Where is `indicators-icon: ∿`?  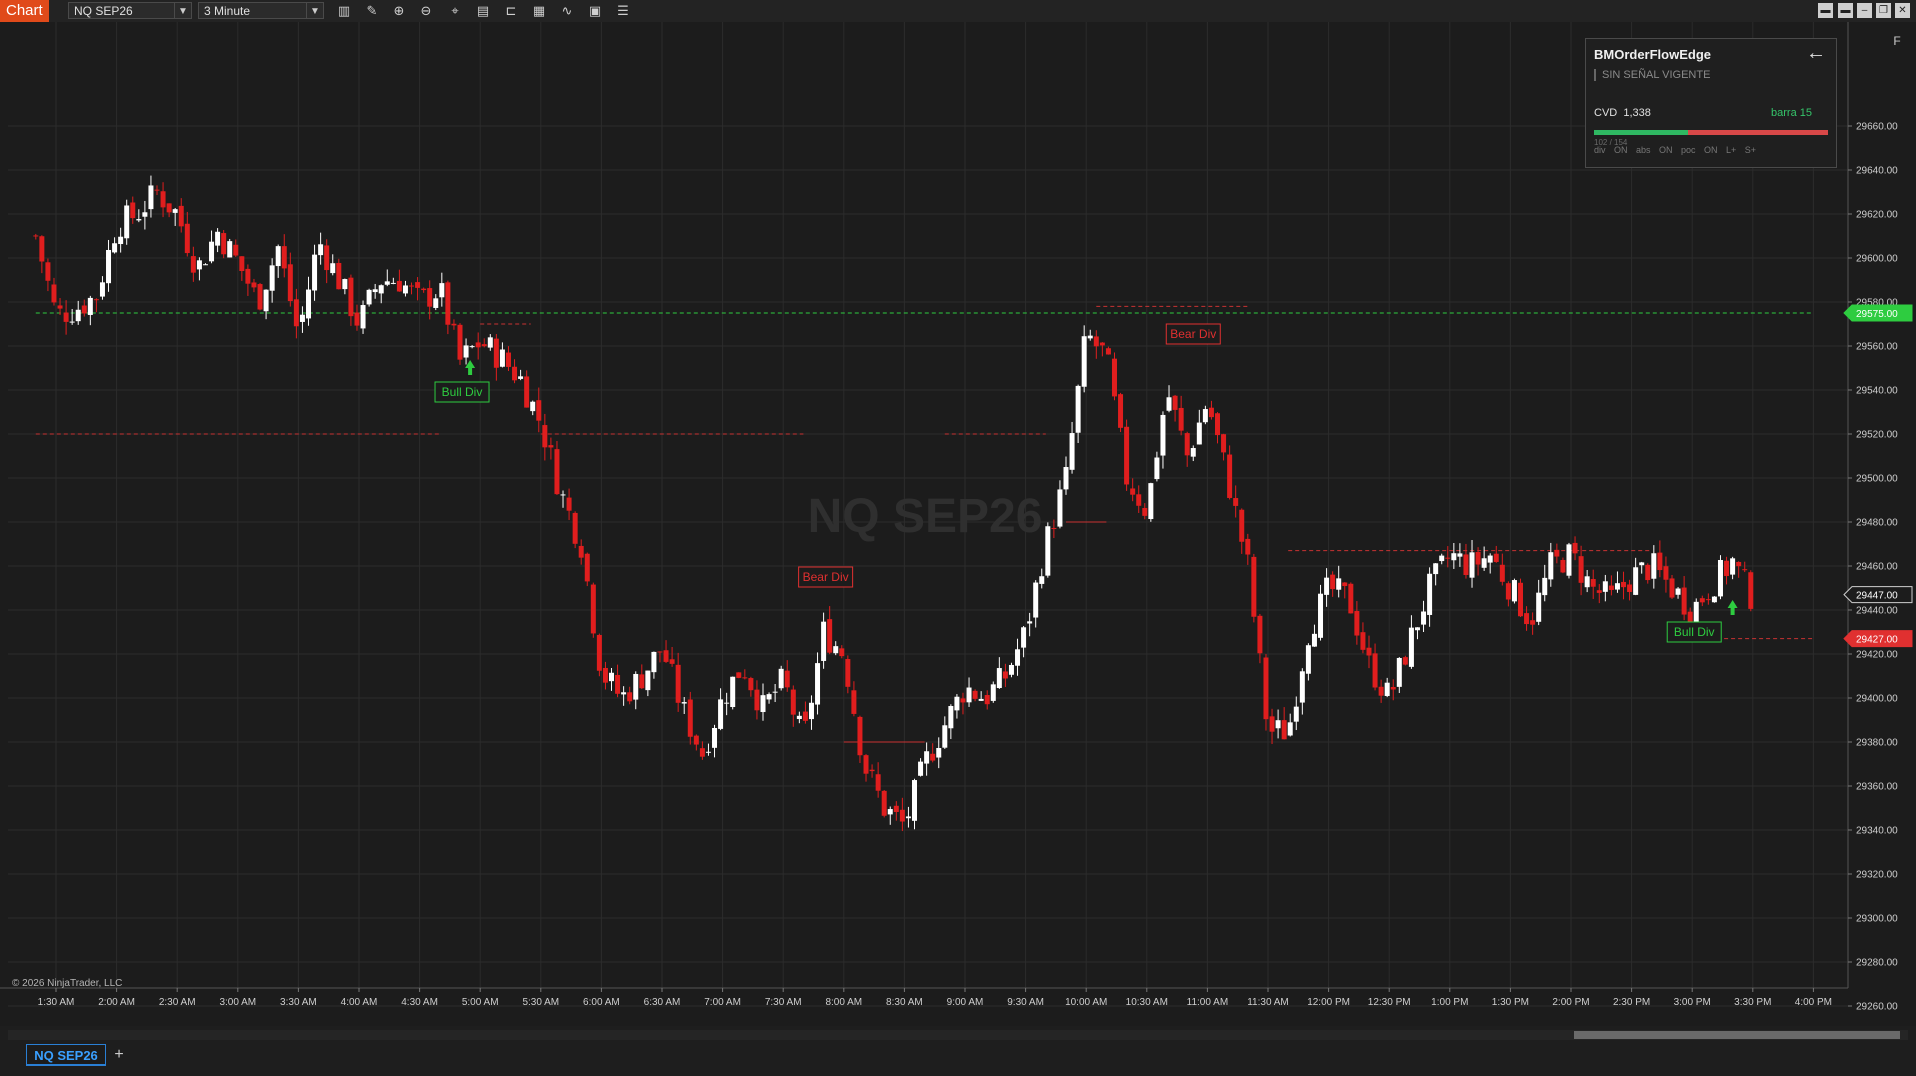
indicators-icon: ∿ is located at coordinates (567, 11).